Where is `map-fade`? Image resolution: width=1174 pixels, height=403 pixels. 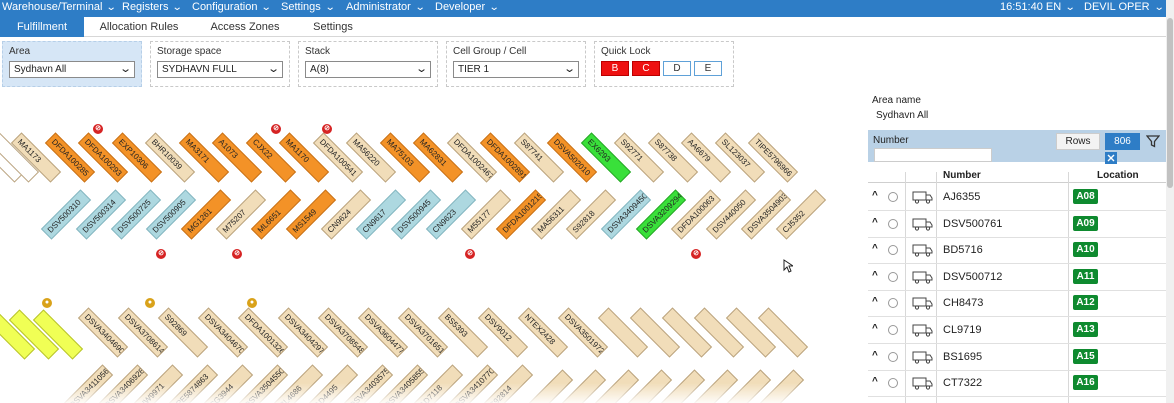 map-fade is located at coordinates (430, 393).